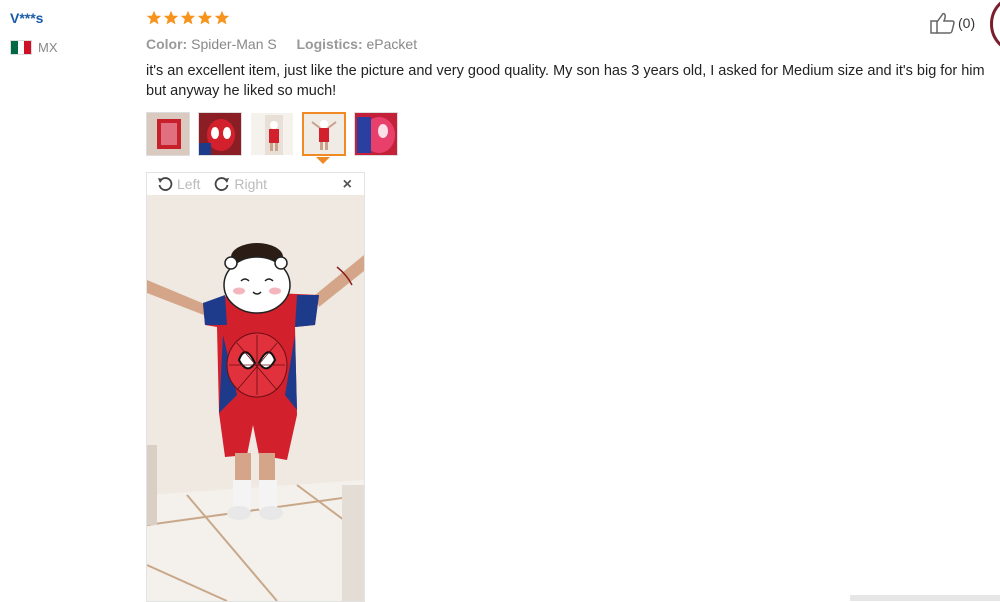  What do you see at coordinates (995, 27) in the screenshot?
I see `avatar` at bounding box center [995, 27].